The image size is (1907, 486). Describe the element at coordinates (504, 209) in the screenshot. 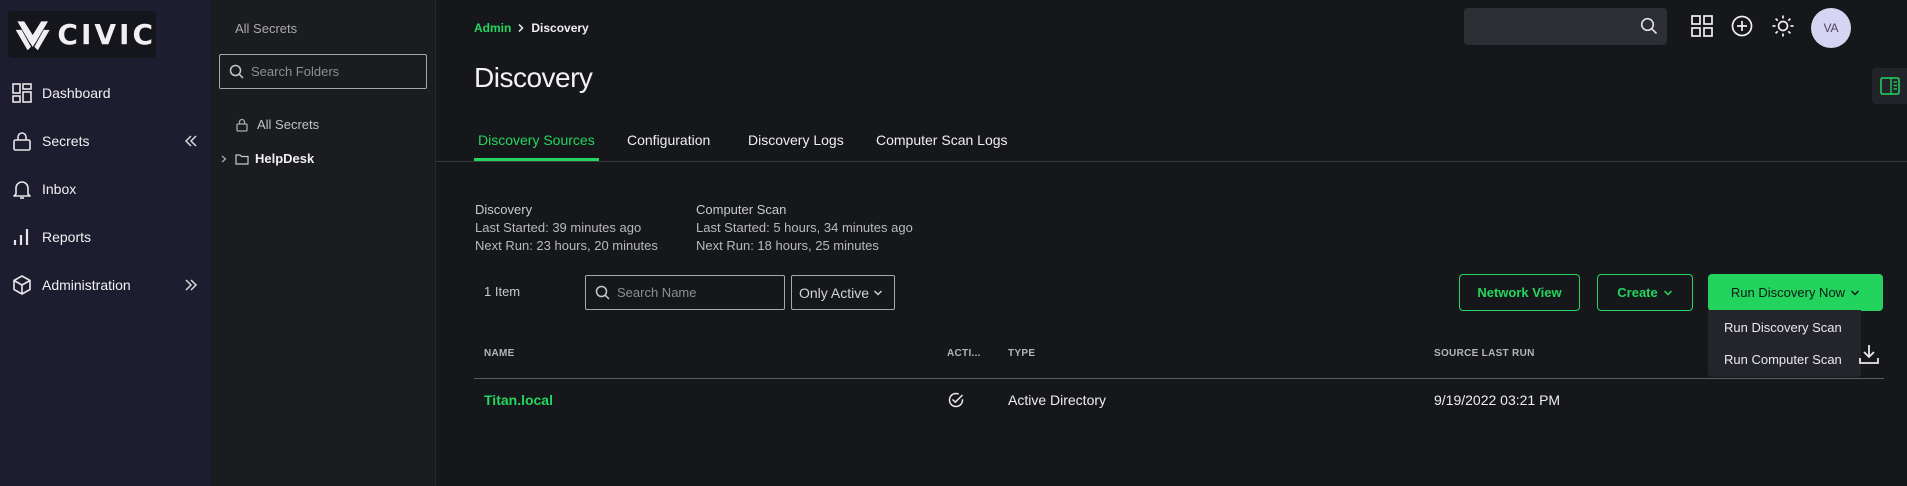

I see `discovery-status-title: Discovery` at that location.